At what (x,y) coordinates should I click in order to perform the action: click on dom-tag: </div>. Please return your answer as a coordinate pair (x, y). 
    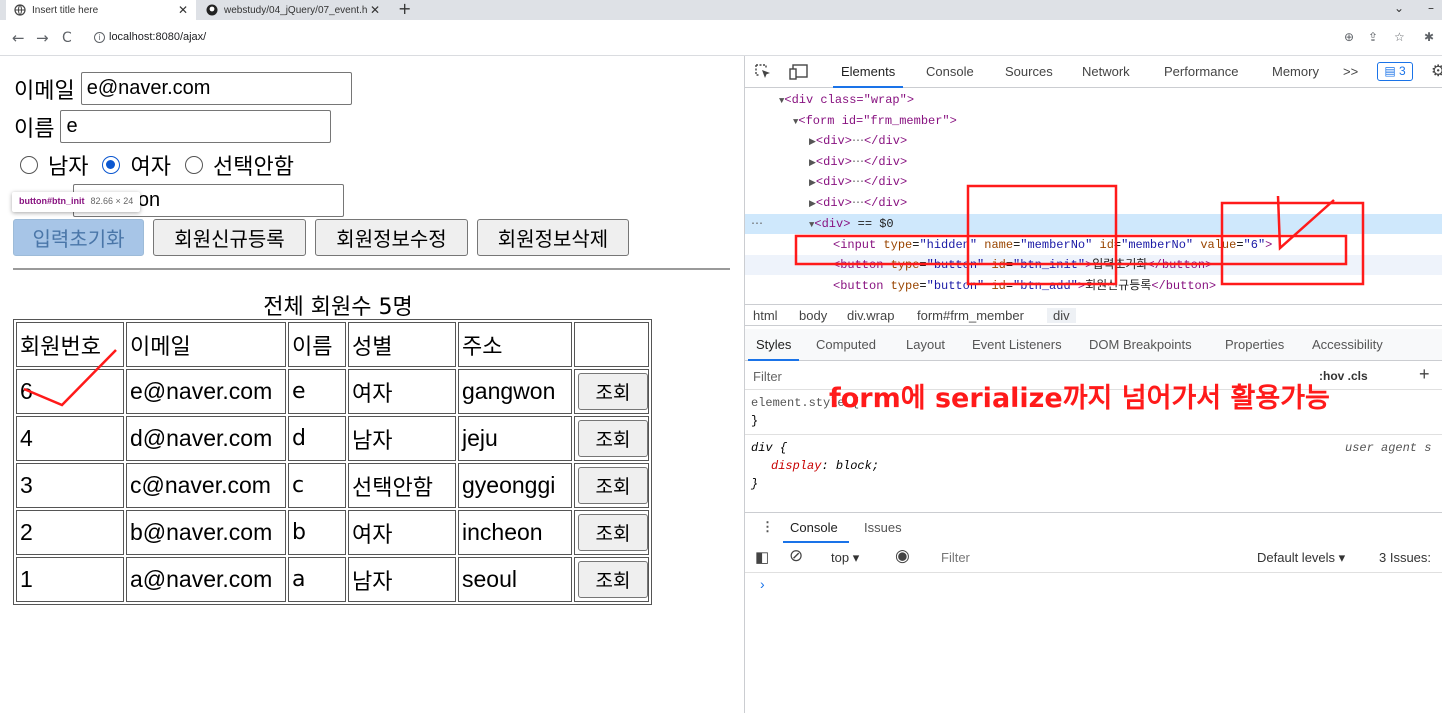
    Looking at the image, I should click on (885, 162).